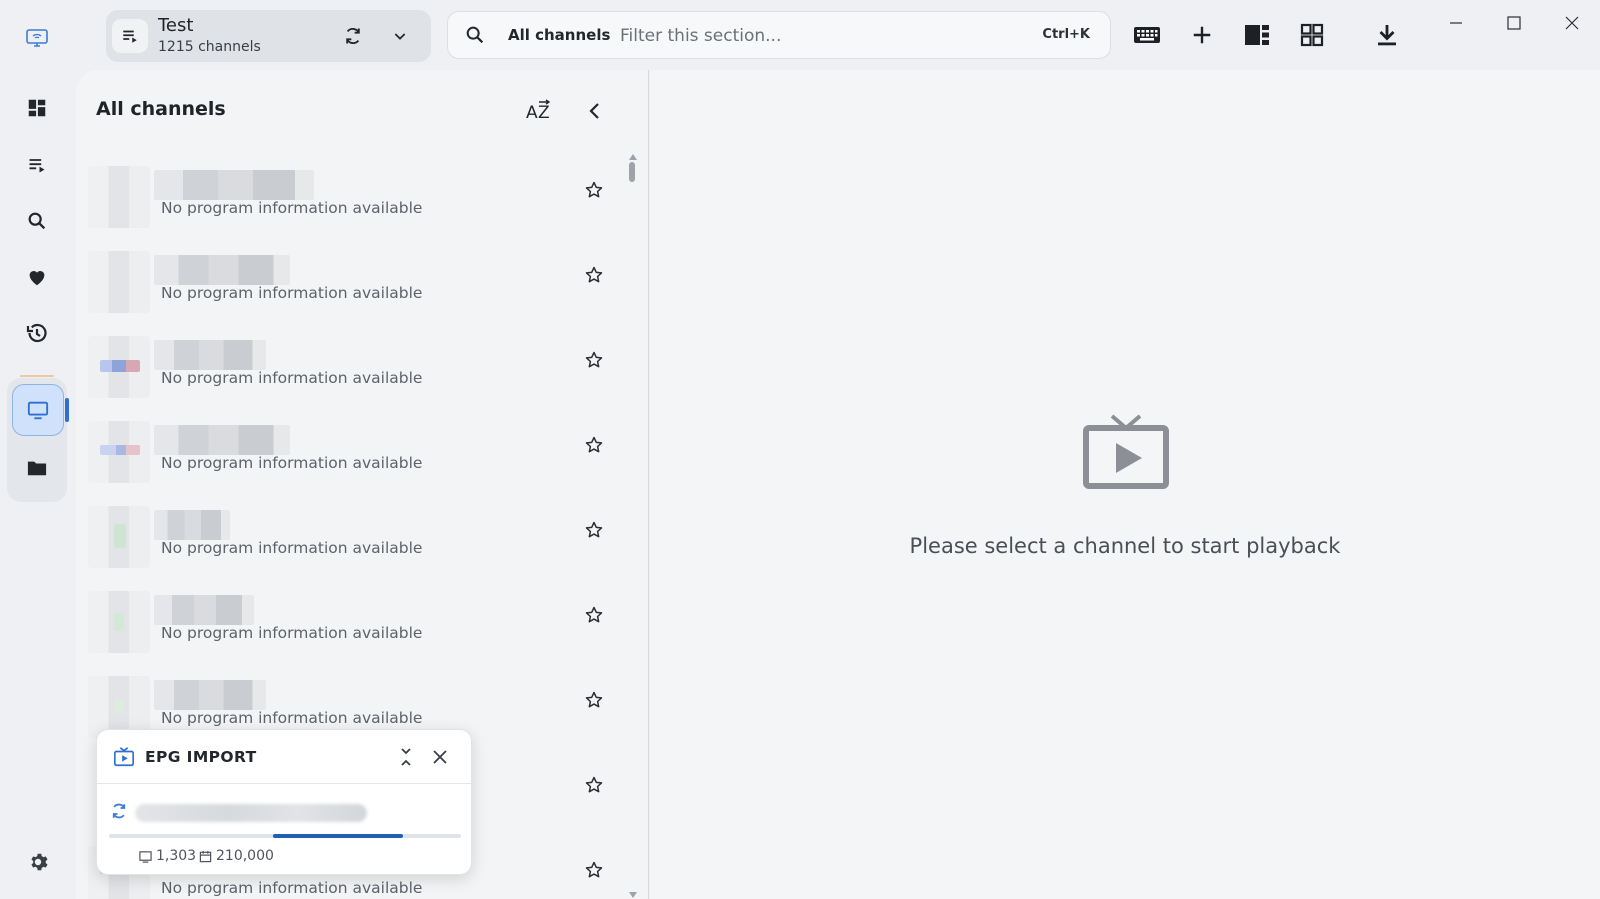 The image size is (1600, 899). I want to click on playlist-title: Test, so click(176, 25).